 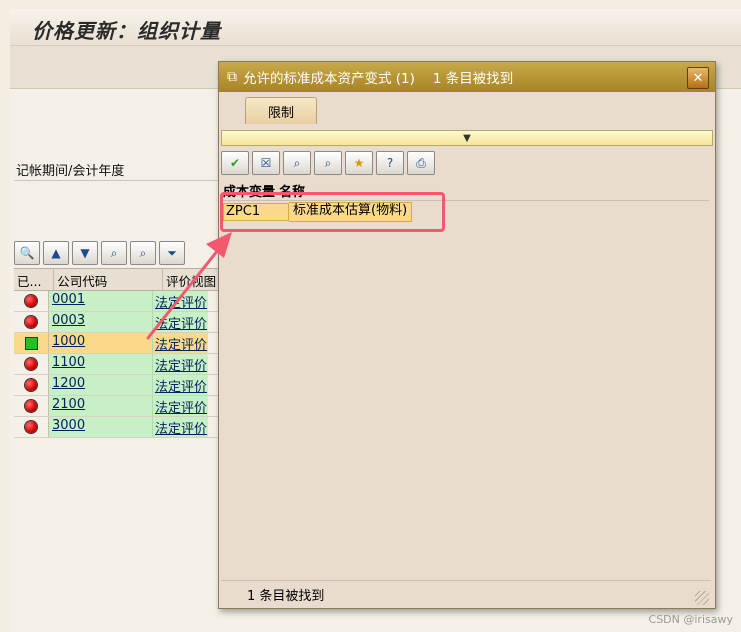 What do you see at coordinates (109, 279) in the screenshot?
I see `column-header-company-code: 公司代码` at bounding box center [109, 279].